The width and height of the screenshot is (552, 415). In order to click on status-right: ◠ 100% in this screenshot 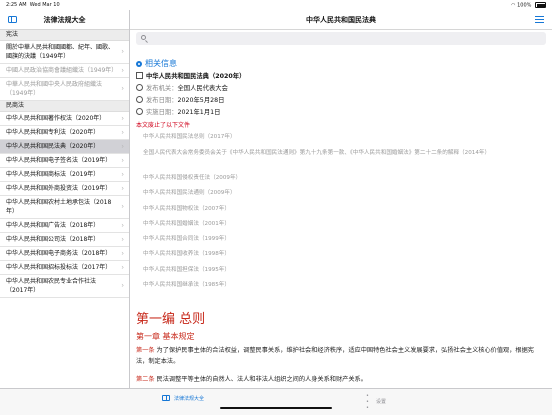, I will do `click(528, 5)`.